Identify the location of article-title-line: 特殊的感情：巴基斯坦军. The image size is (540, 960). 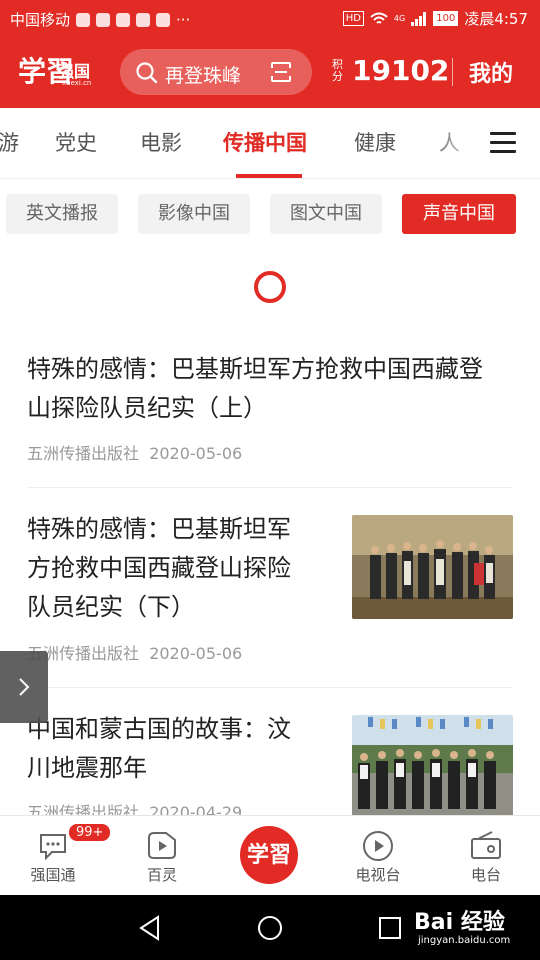
(159, 529).